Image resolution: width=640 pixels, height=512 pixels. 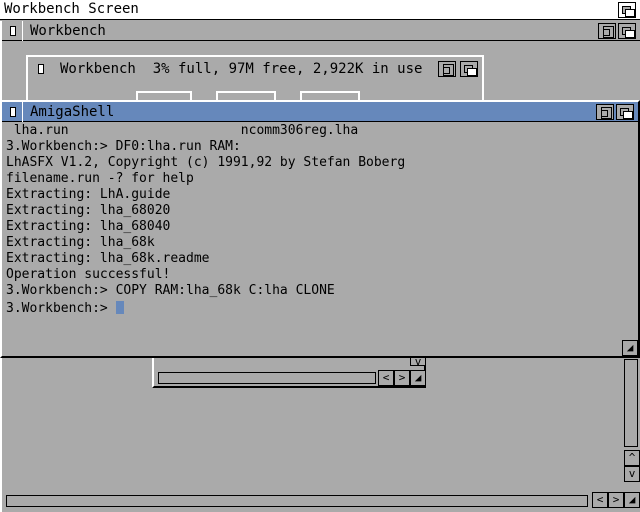 What do you see at coordinates (13, 112) in the screenshot?
I see `shell-close-gadget-icon` at bounding box center [13, 112].